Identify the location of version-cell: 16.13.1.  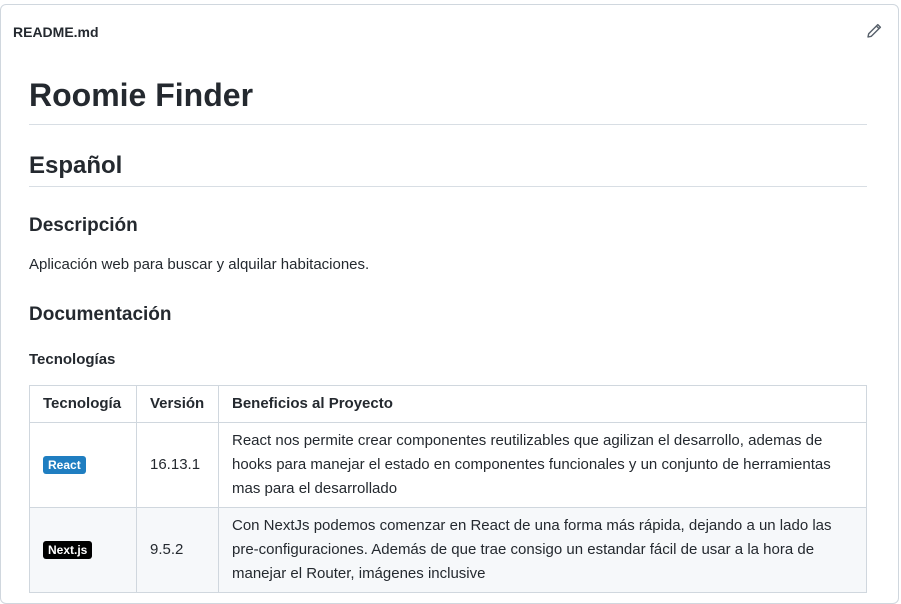
(177, 465).